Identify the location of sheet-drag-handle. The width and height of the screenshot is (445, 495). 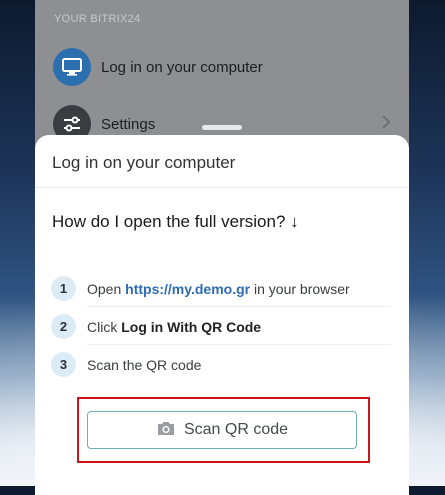
(222, 127).